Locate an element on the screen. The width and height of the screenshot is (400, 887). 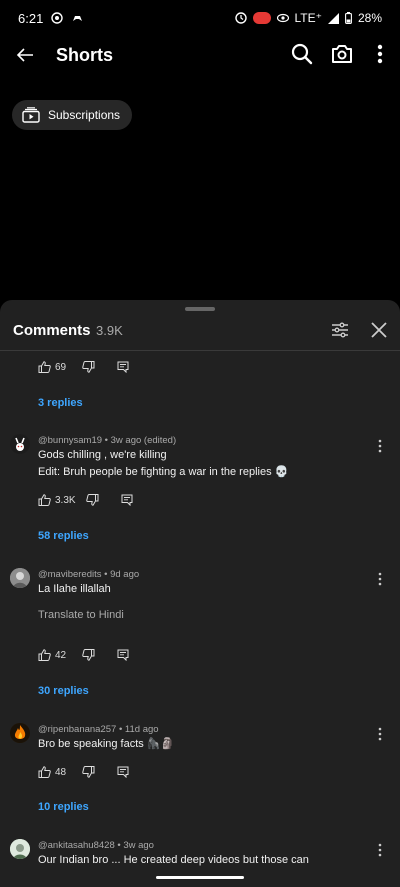
game-controller-icon is located at coordinates (77, 18).